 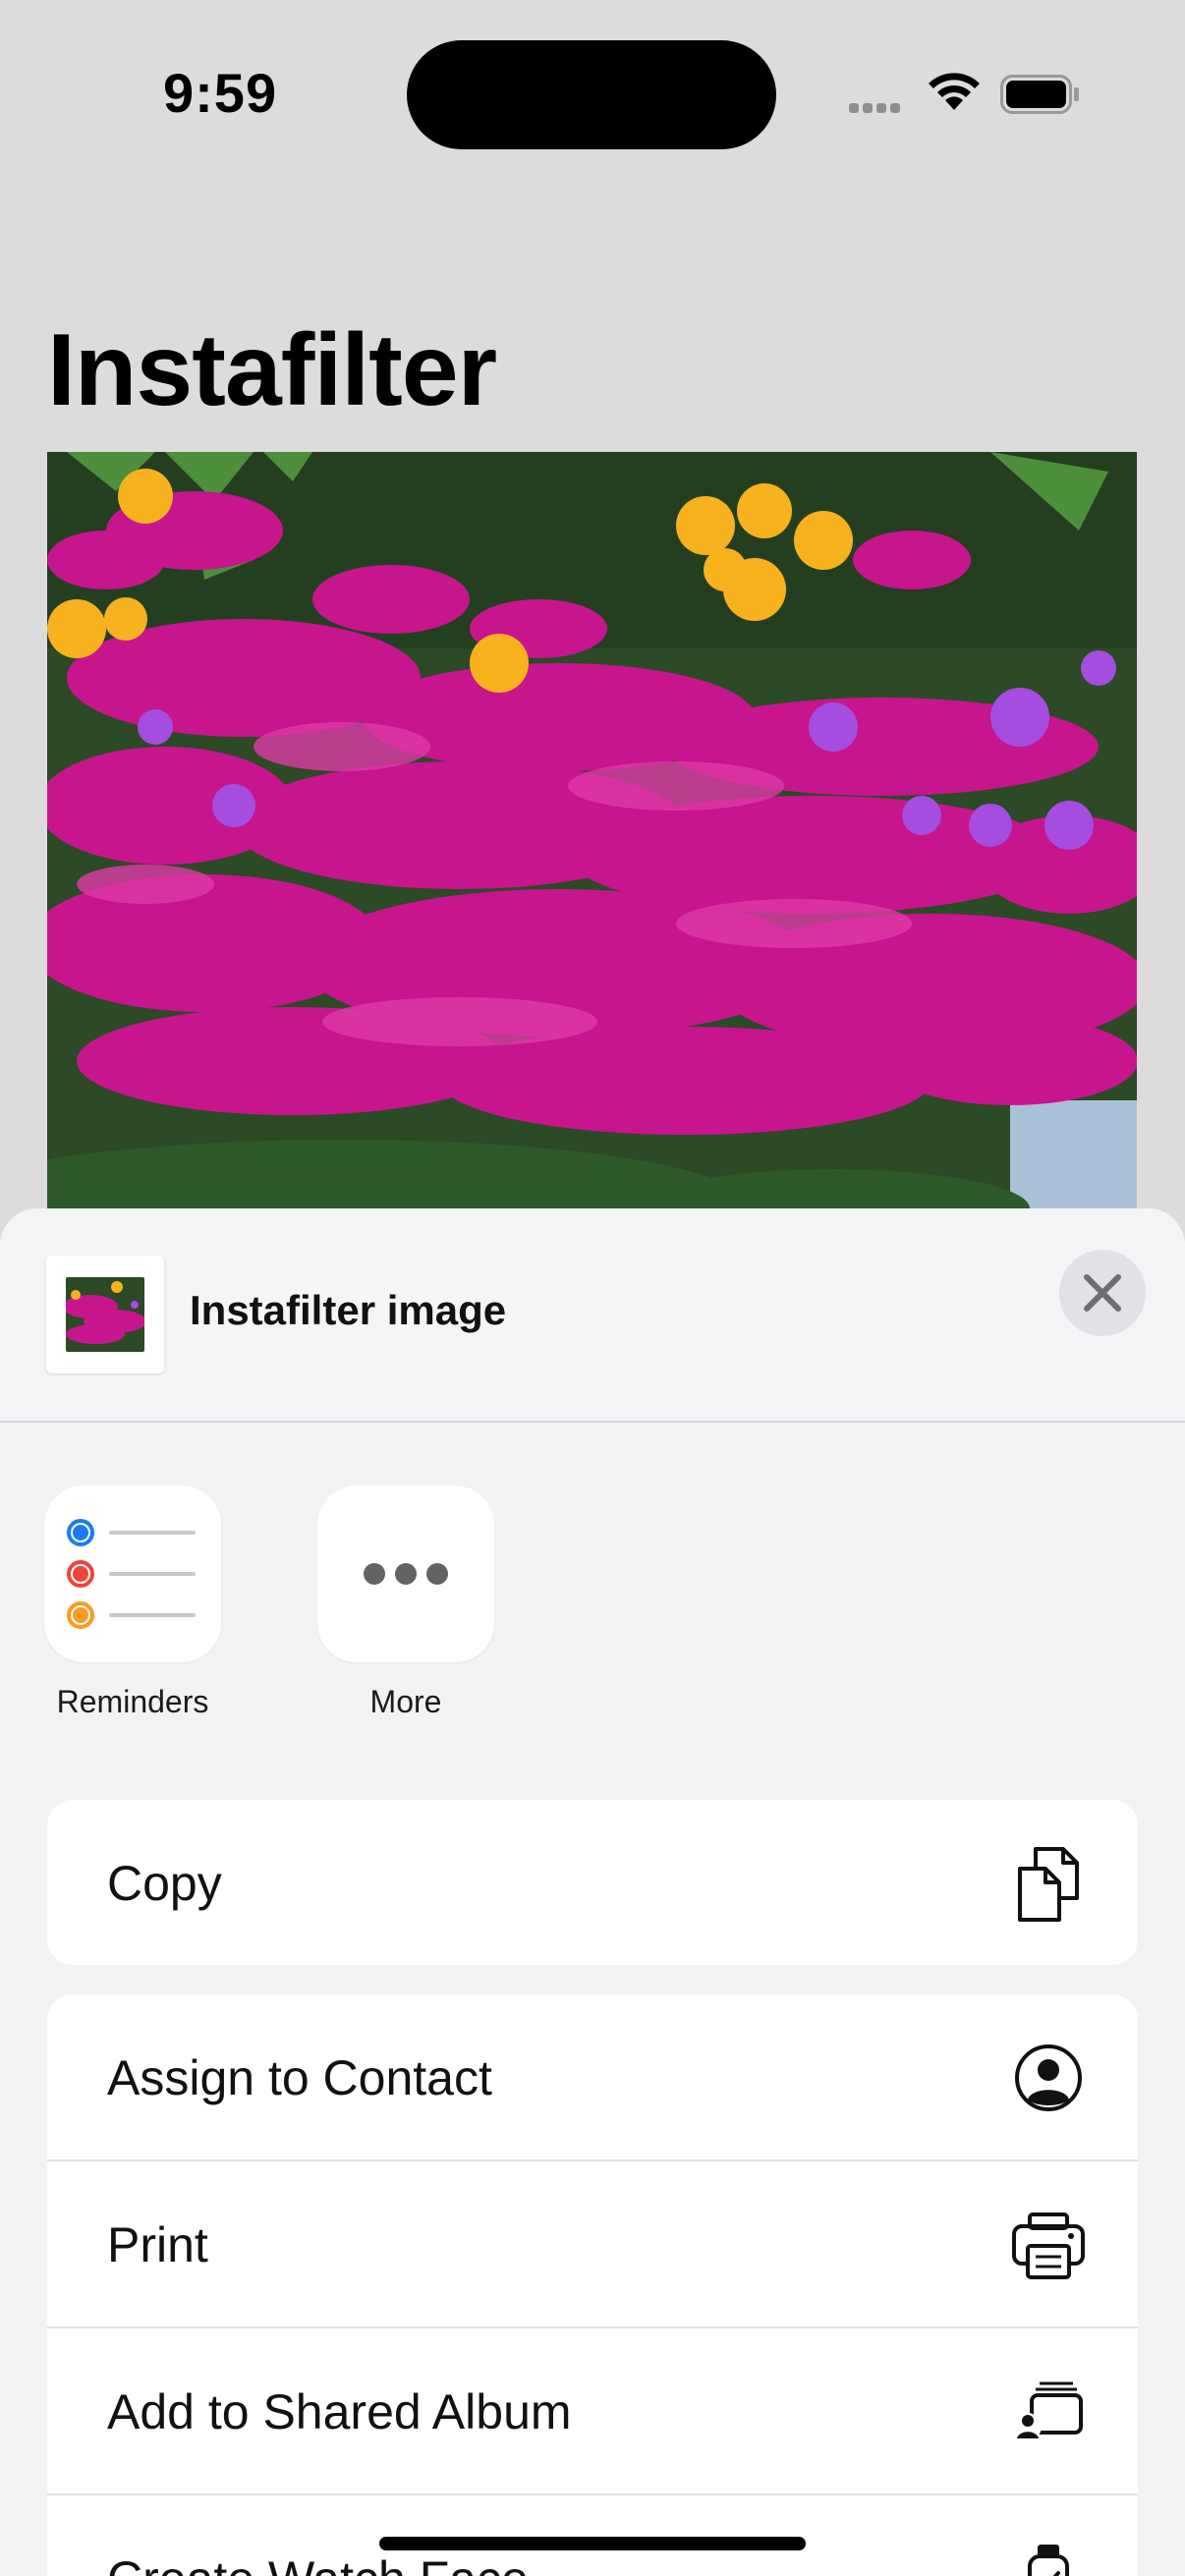 I want to click on app-more: More, so click(x=406, y=1602).